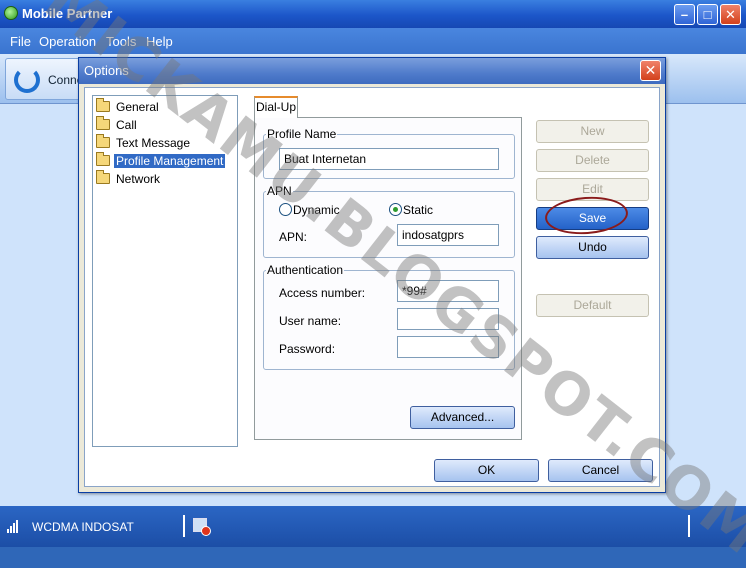  What do you see at coordinates (305, 270) in the screenshot?
I see `authentication-legend: Authentication` at bounding box center [305, 270].